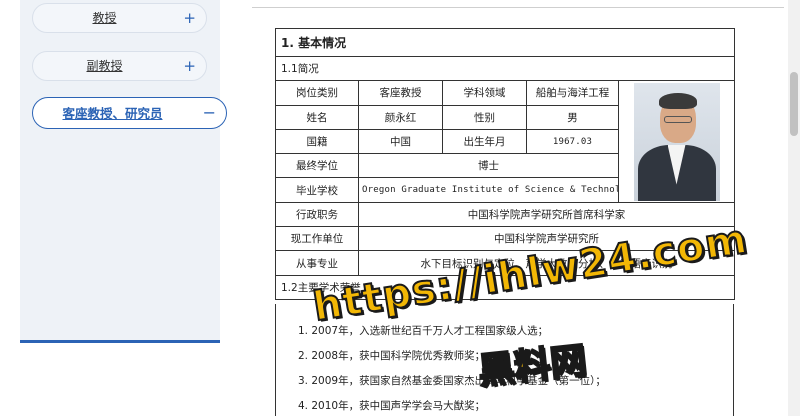 The width and height of the screenshot is (800, 416). I want to click on collapse-minus-icon: −, so click(209, 113).